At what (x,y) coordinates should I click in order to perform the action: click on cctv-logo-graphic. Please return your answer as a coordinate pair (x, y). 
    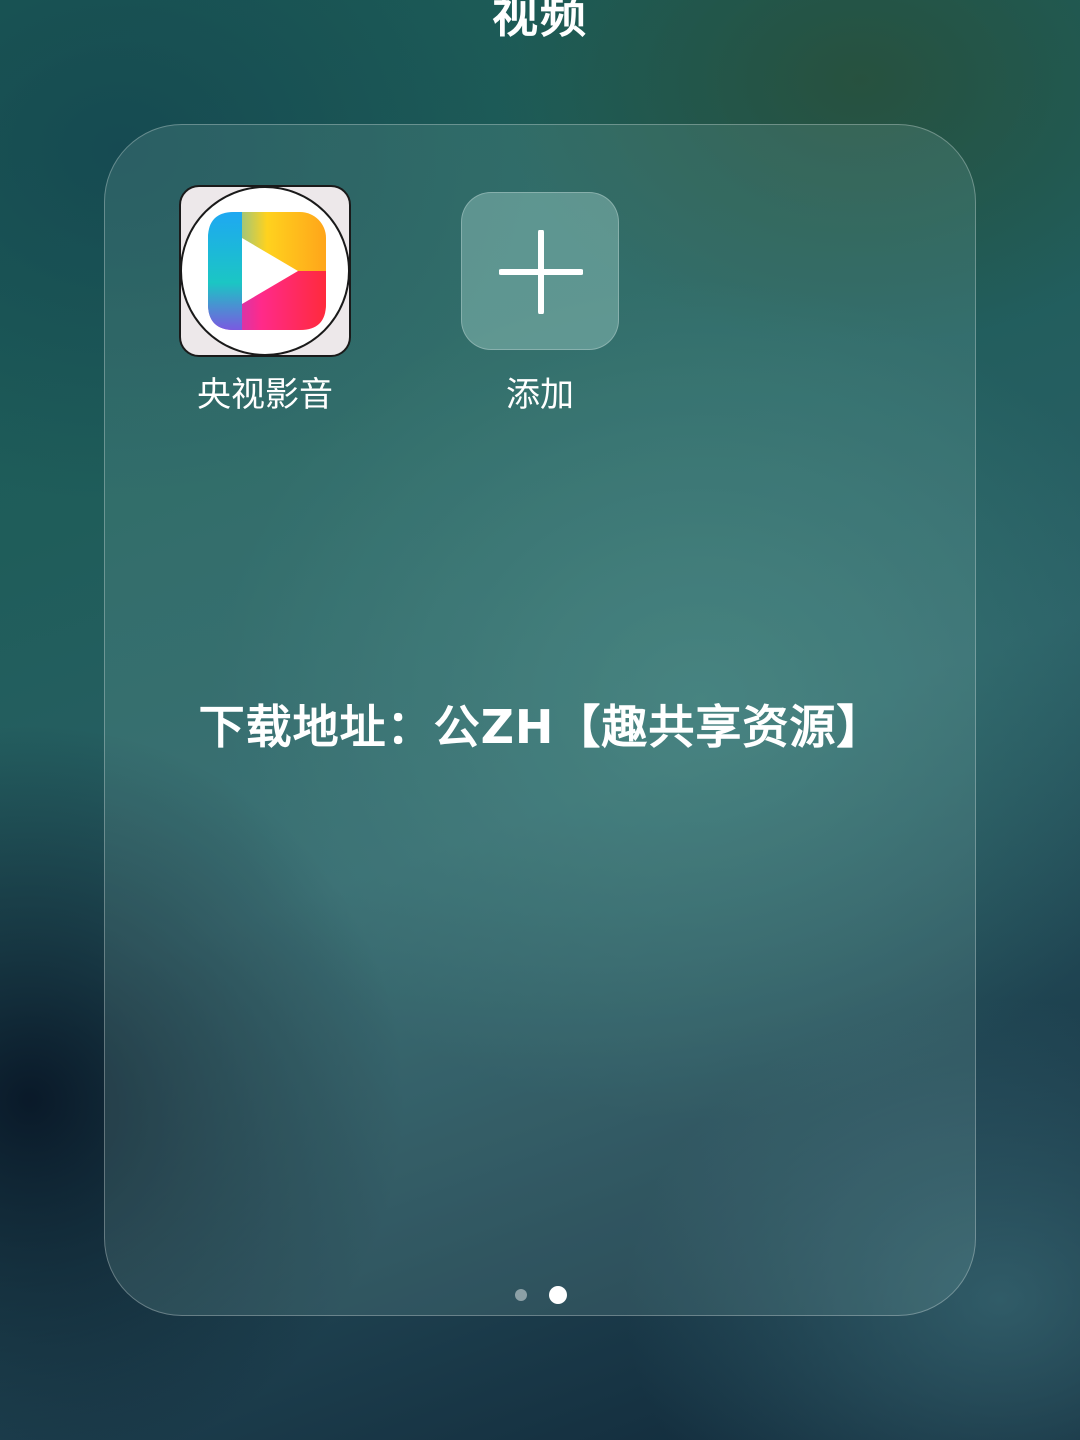
    Looking at the image, I should click on (267, 271).